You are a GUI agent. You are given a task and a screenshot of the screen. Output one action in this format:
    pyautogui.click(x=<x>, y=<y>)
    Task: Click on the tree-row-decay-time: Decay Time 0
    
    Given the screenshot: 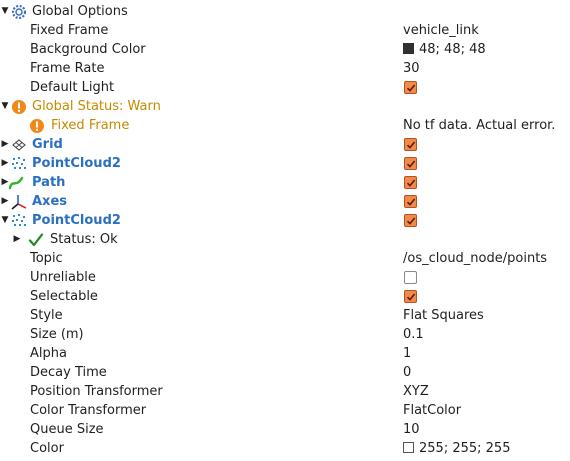 What is the action you would take?
    pyautogui.click(x=285, y=372)
    